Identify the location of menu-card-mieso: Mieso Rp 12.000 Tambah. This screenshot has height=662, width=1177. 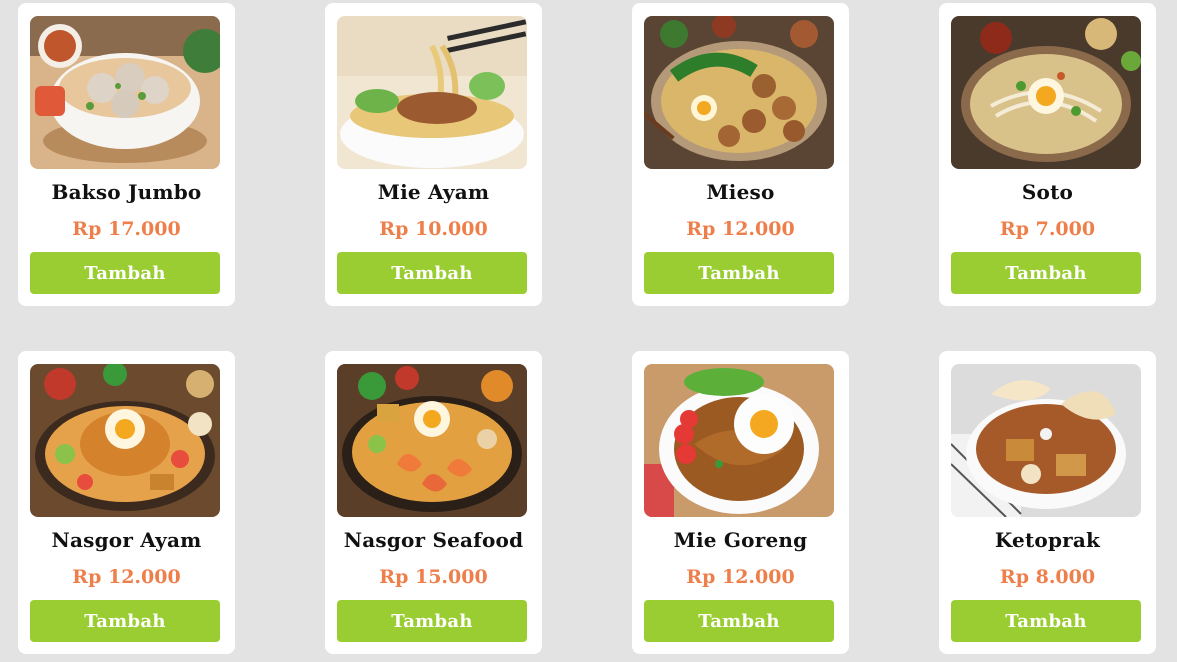
(740, 154).